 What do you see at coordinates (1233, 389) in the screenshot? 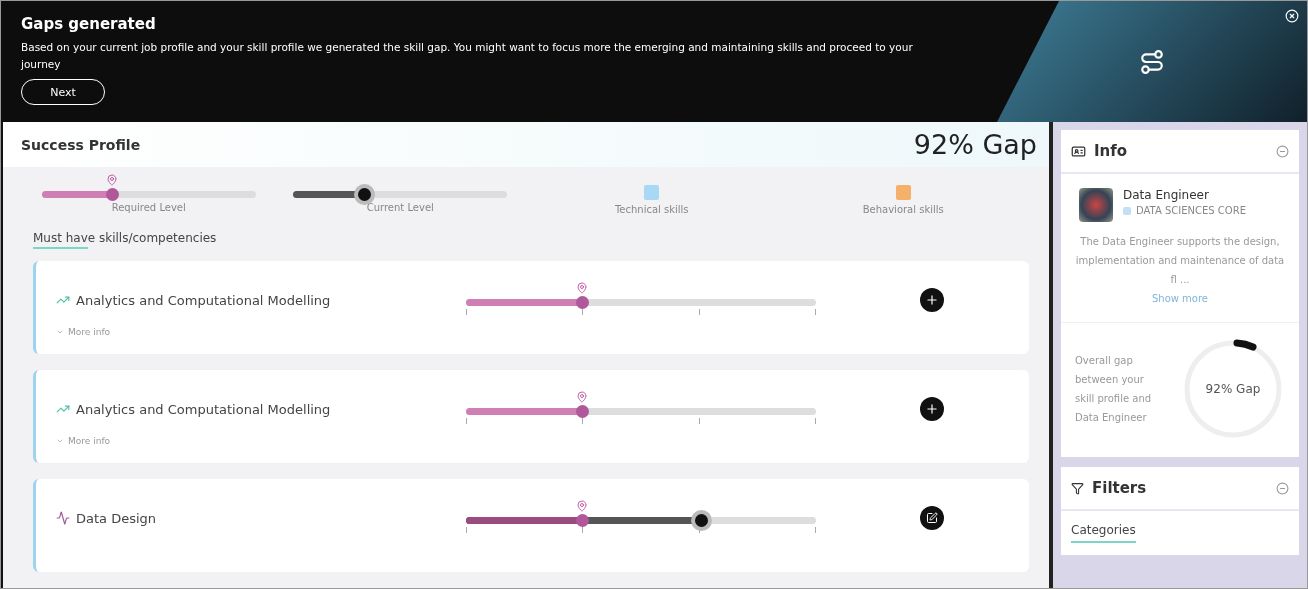
I see `gap-ring-label: 92% Gap` at bounding box center [1233, 389].